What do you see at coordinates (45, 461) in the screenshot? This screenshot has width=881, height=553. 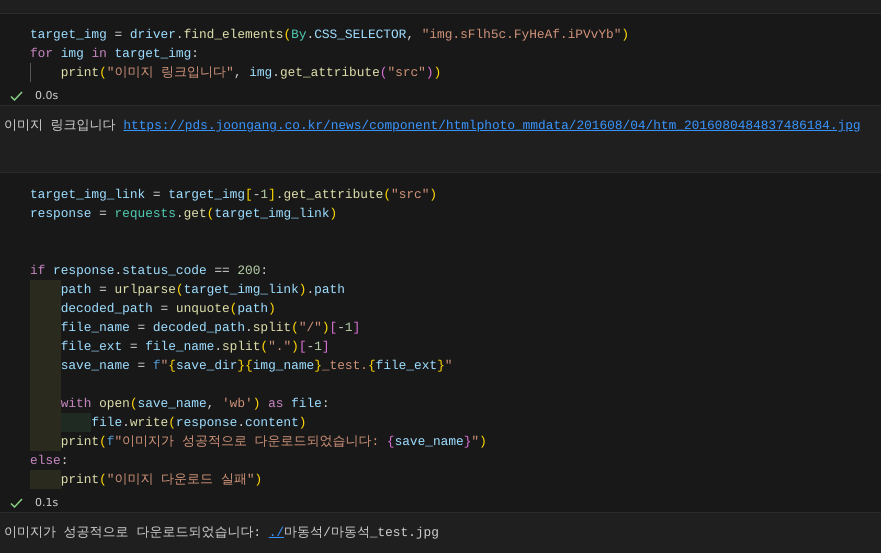 I see `code-token: else` at bounding box center [45, 461].